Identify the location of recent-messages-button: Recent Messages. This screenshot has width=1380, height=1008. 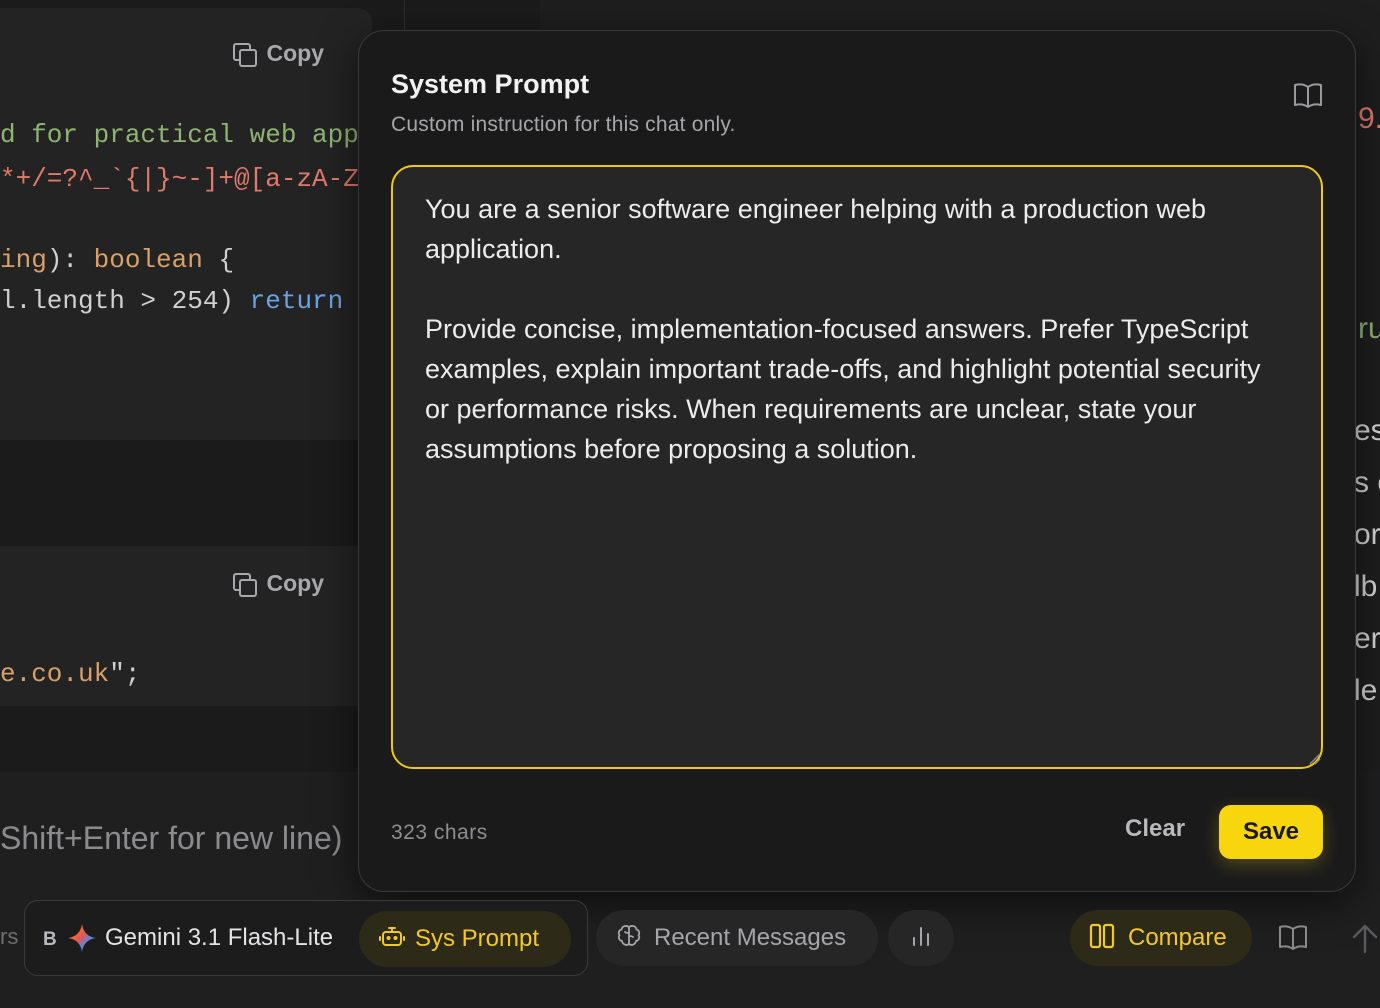
(737, 938).